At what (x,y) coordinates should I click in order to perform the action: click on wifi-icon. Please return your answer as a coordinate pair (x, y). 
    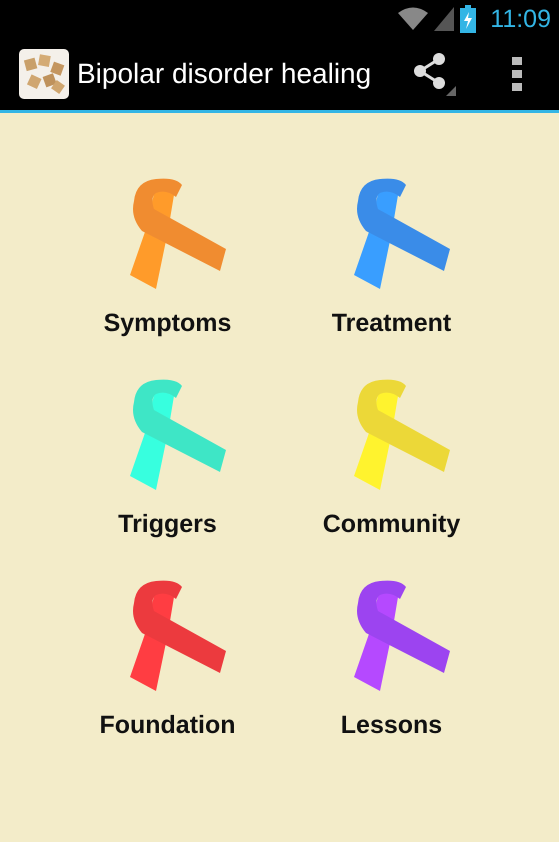
    Looking at the image, I should click on (413, 19).